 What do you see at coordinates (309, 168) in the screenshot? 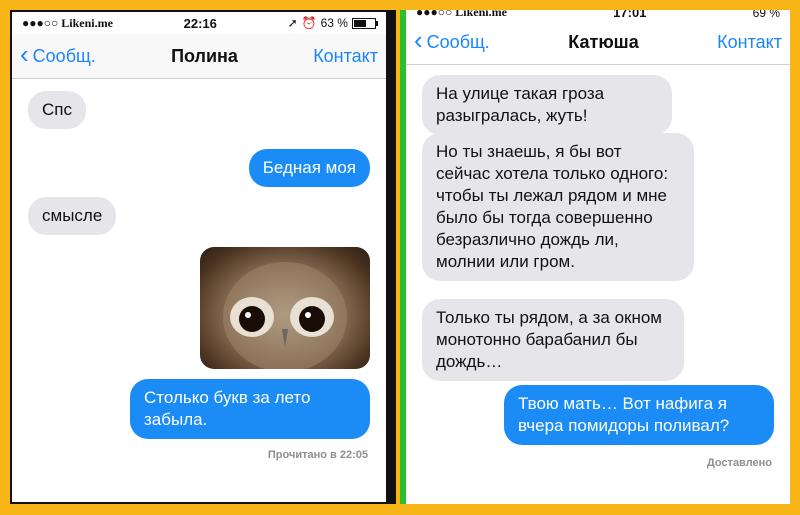
I see `message-bubble-sent: Бедная моя` at bounding box center [309, 168].